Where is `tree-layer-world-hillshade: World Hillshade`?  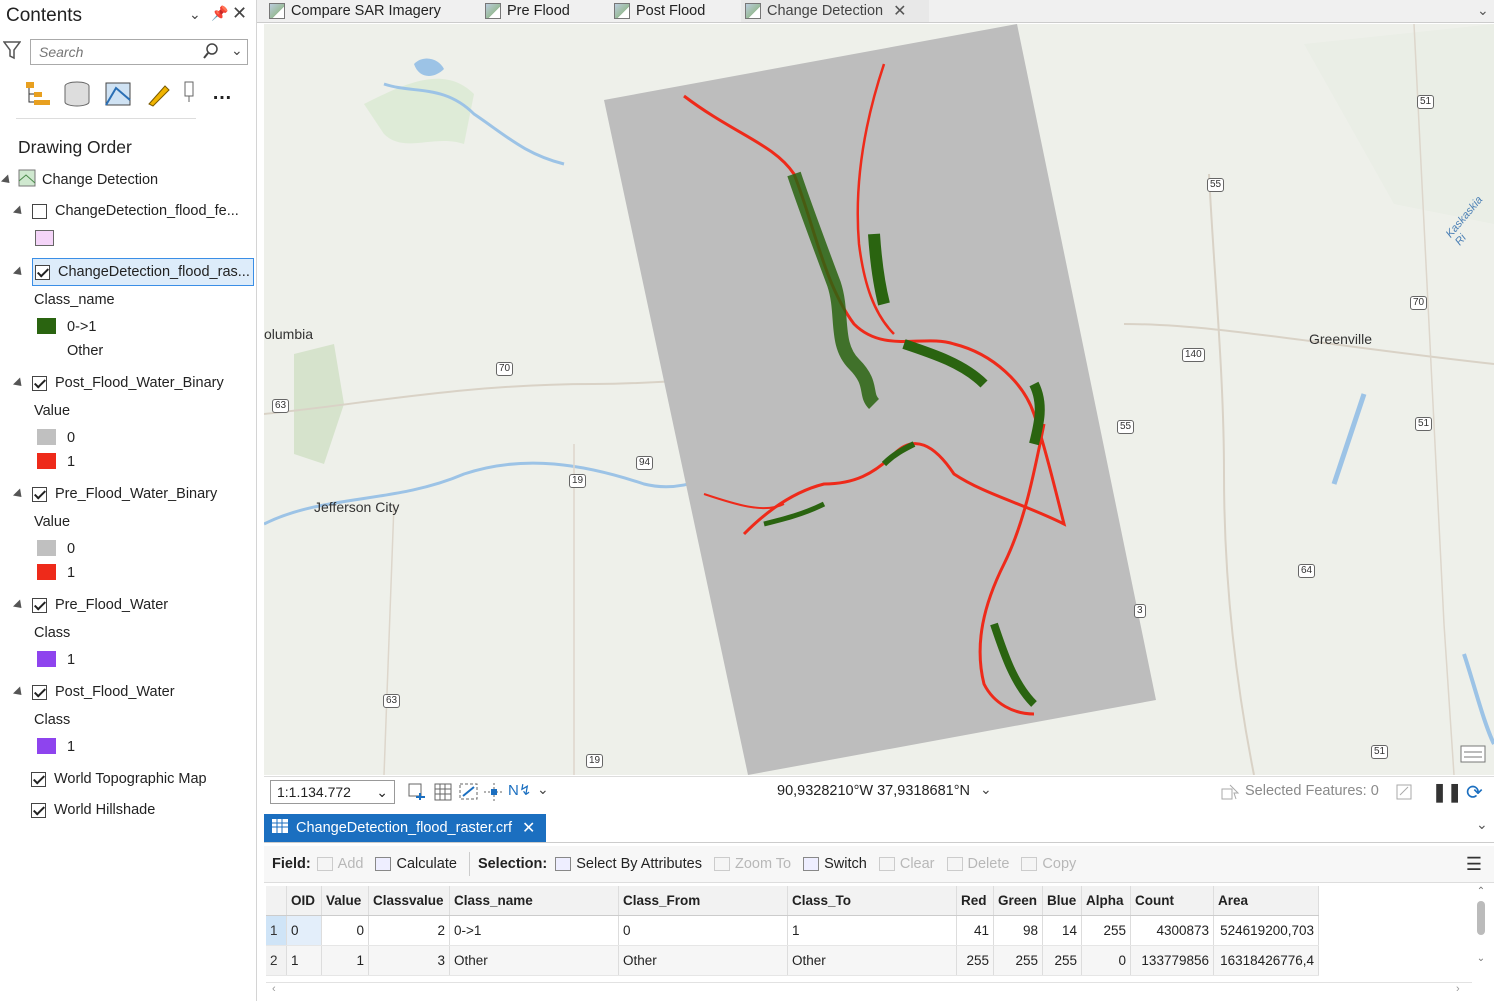
tree-layer-world-hillshade: World Hillshade is located at coordinates (93, 810).